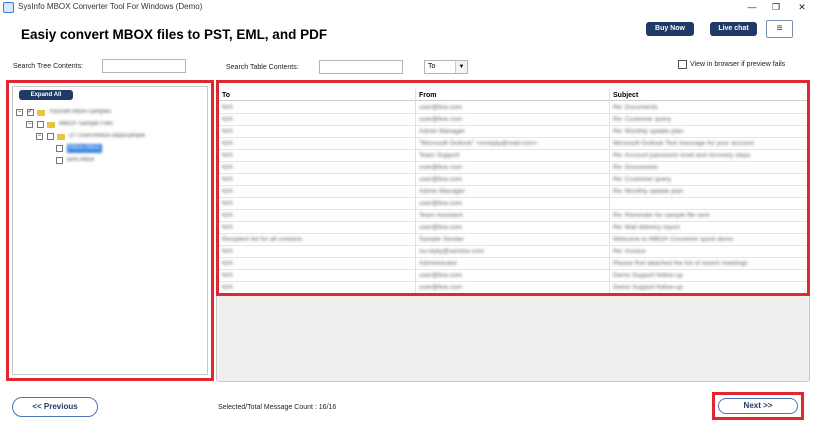  I want to click on view-in-browser-checkbox, so click(682, 64).